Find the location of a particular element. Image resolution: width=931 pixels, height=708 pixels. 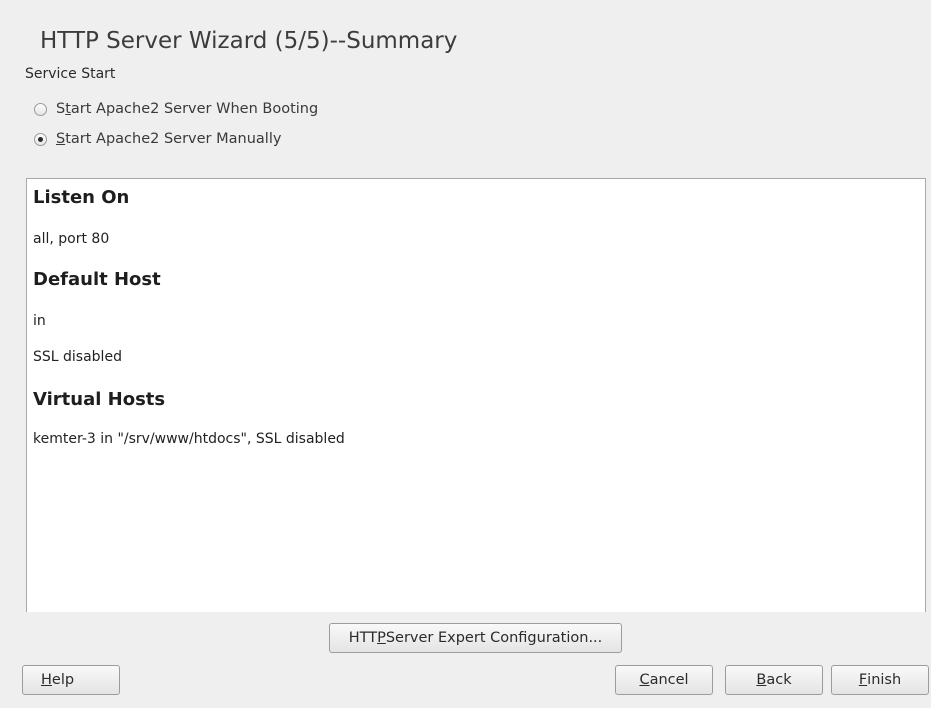

start-when-booting-radio-option: Start Apache2 Server When Booting is located at coordinates (176, 109).